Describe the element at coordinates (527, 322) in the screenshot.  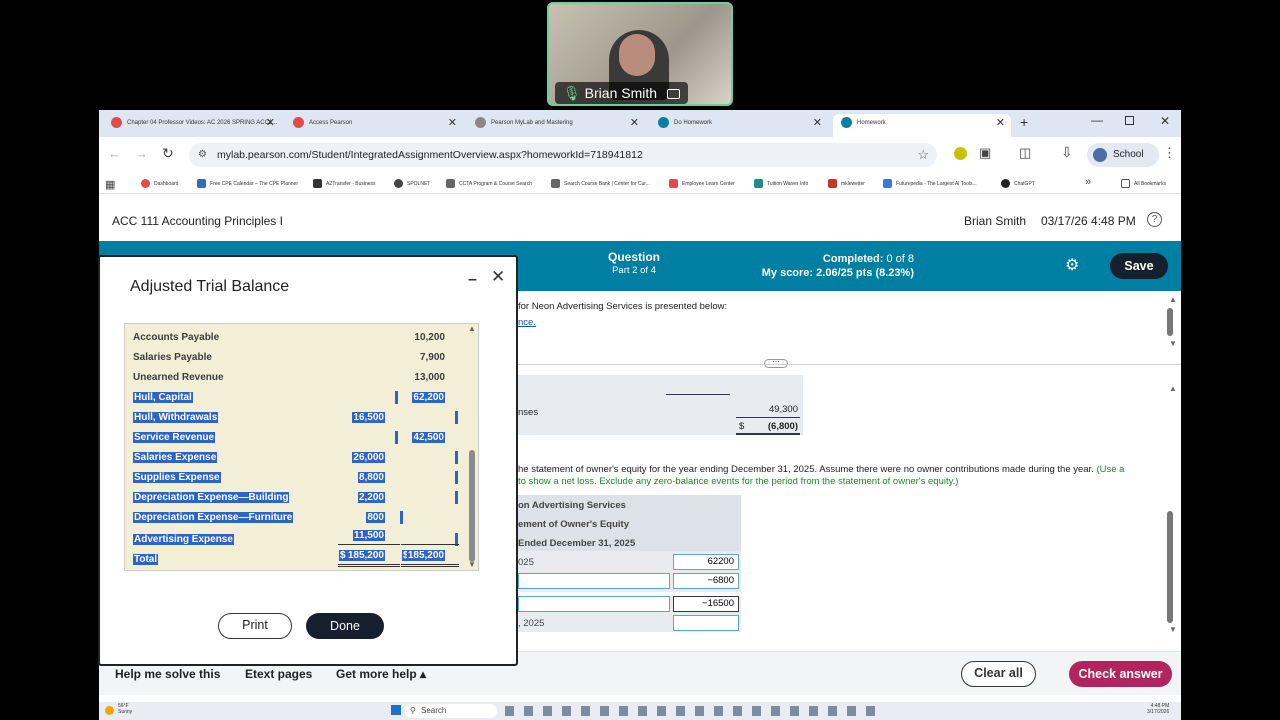
I see `data-link: nce.` at that location.